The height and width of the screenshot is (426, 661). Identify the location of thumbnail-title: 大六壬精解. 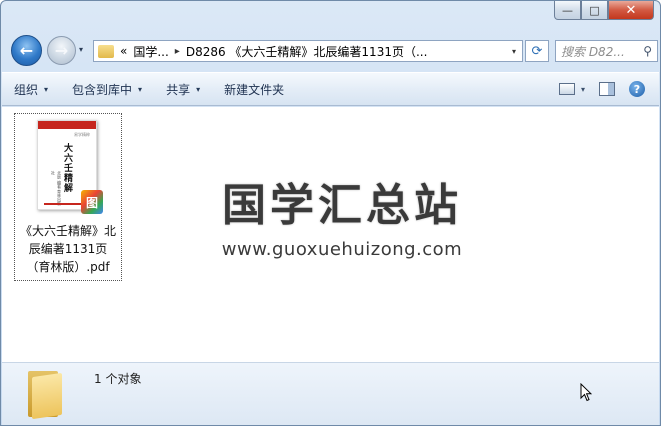
(67, 168).